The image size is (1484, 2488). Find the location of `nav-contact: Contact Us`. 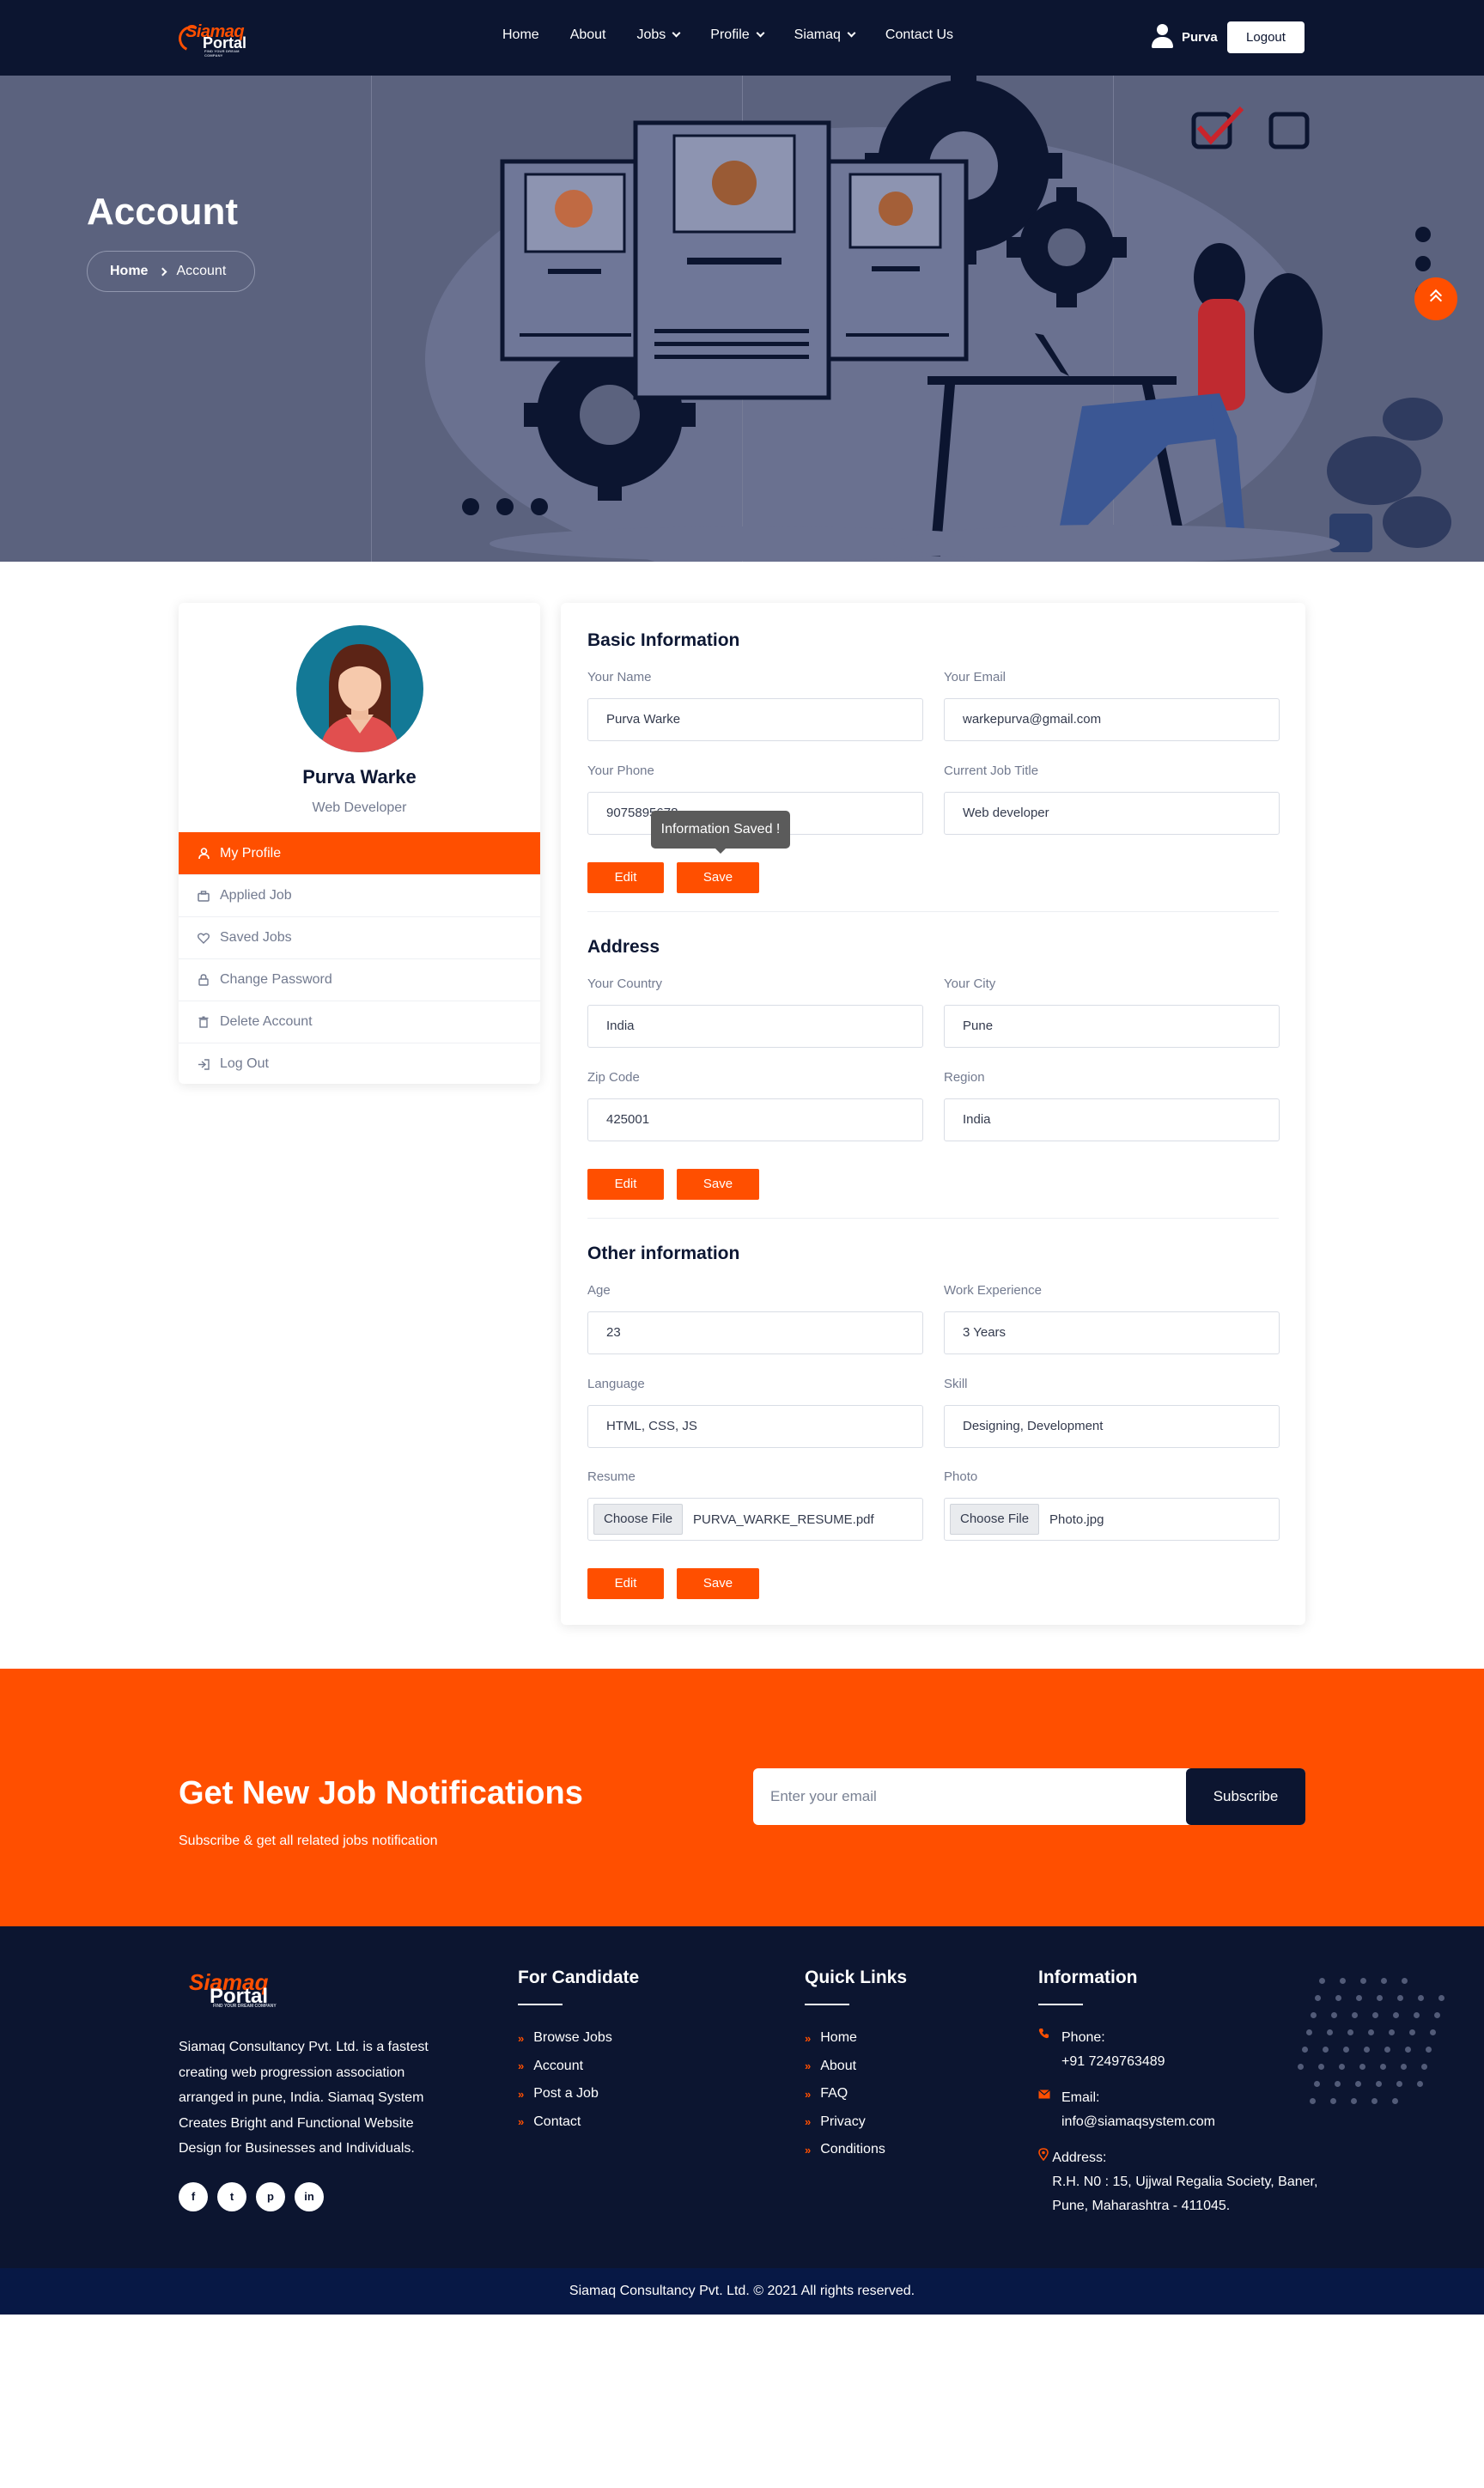

nav-contact: Contact Us is located at coordinates (919, 35).